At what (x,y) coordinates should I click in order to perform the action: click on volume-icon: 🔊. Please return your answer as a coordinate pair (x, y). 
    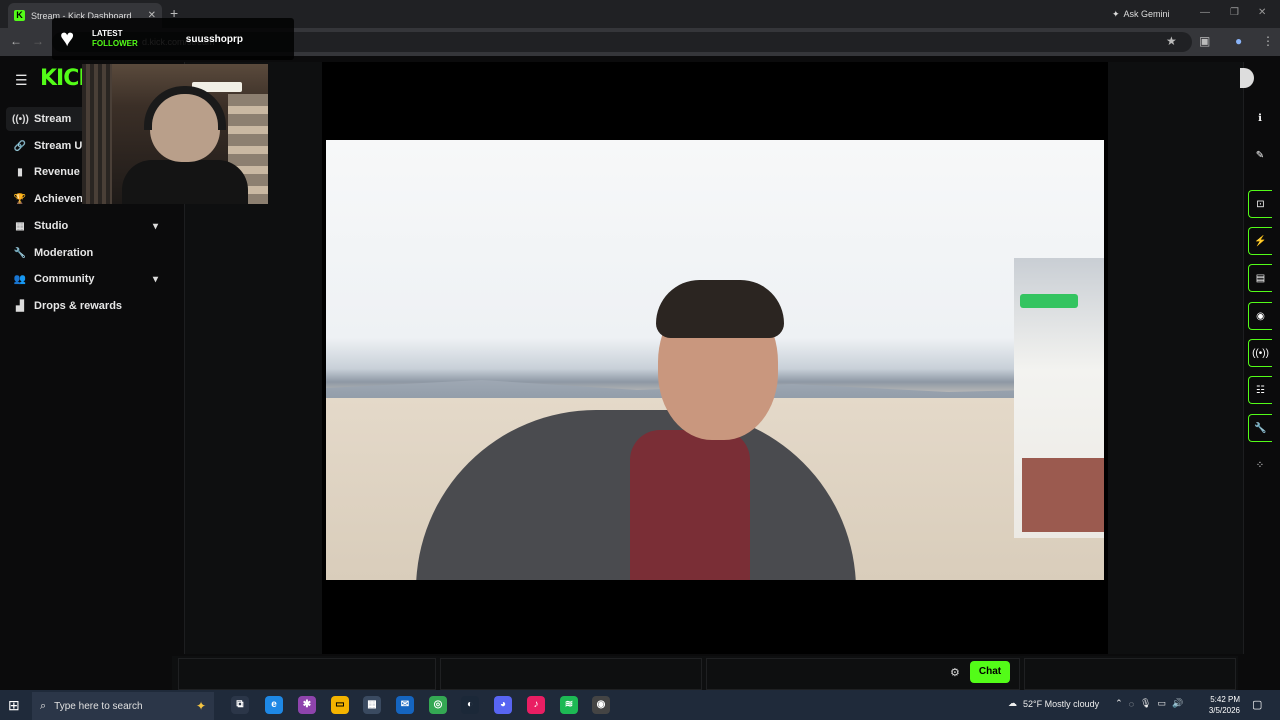
    Looking at the image, I should click on (1177, 703).